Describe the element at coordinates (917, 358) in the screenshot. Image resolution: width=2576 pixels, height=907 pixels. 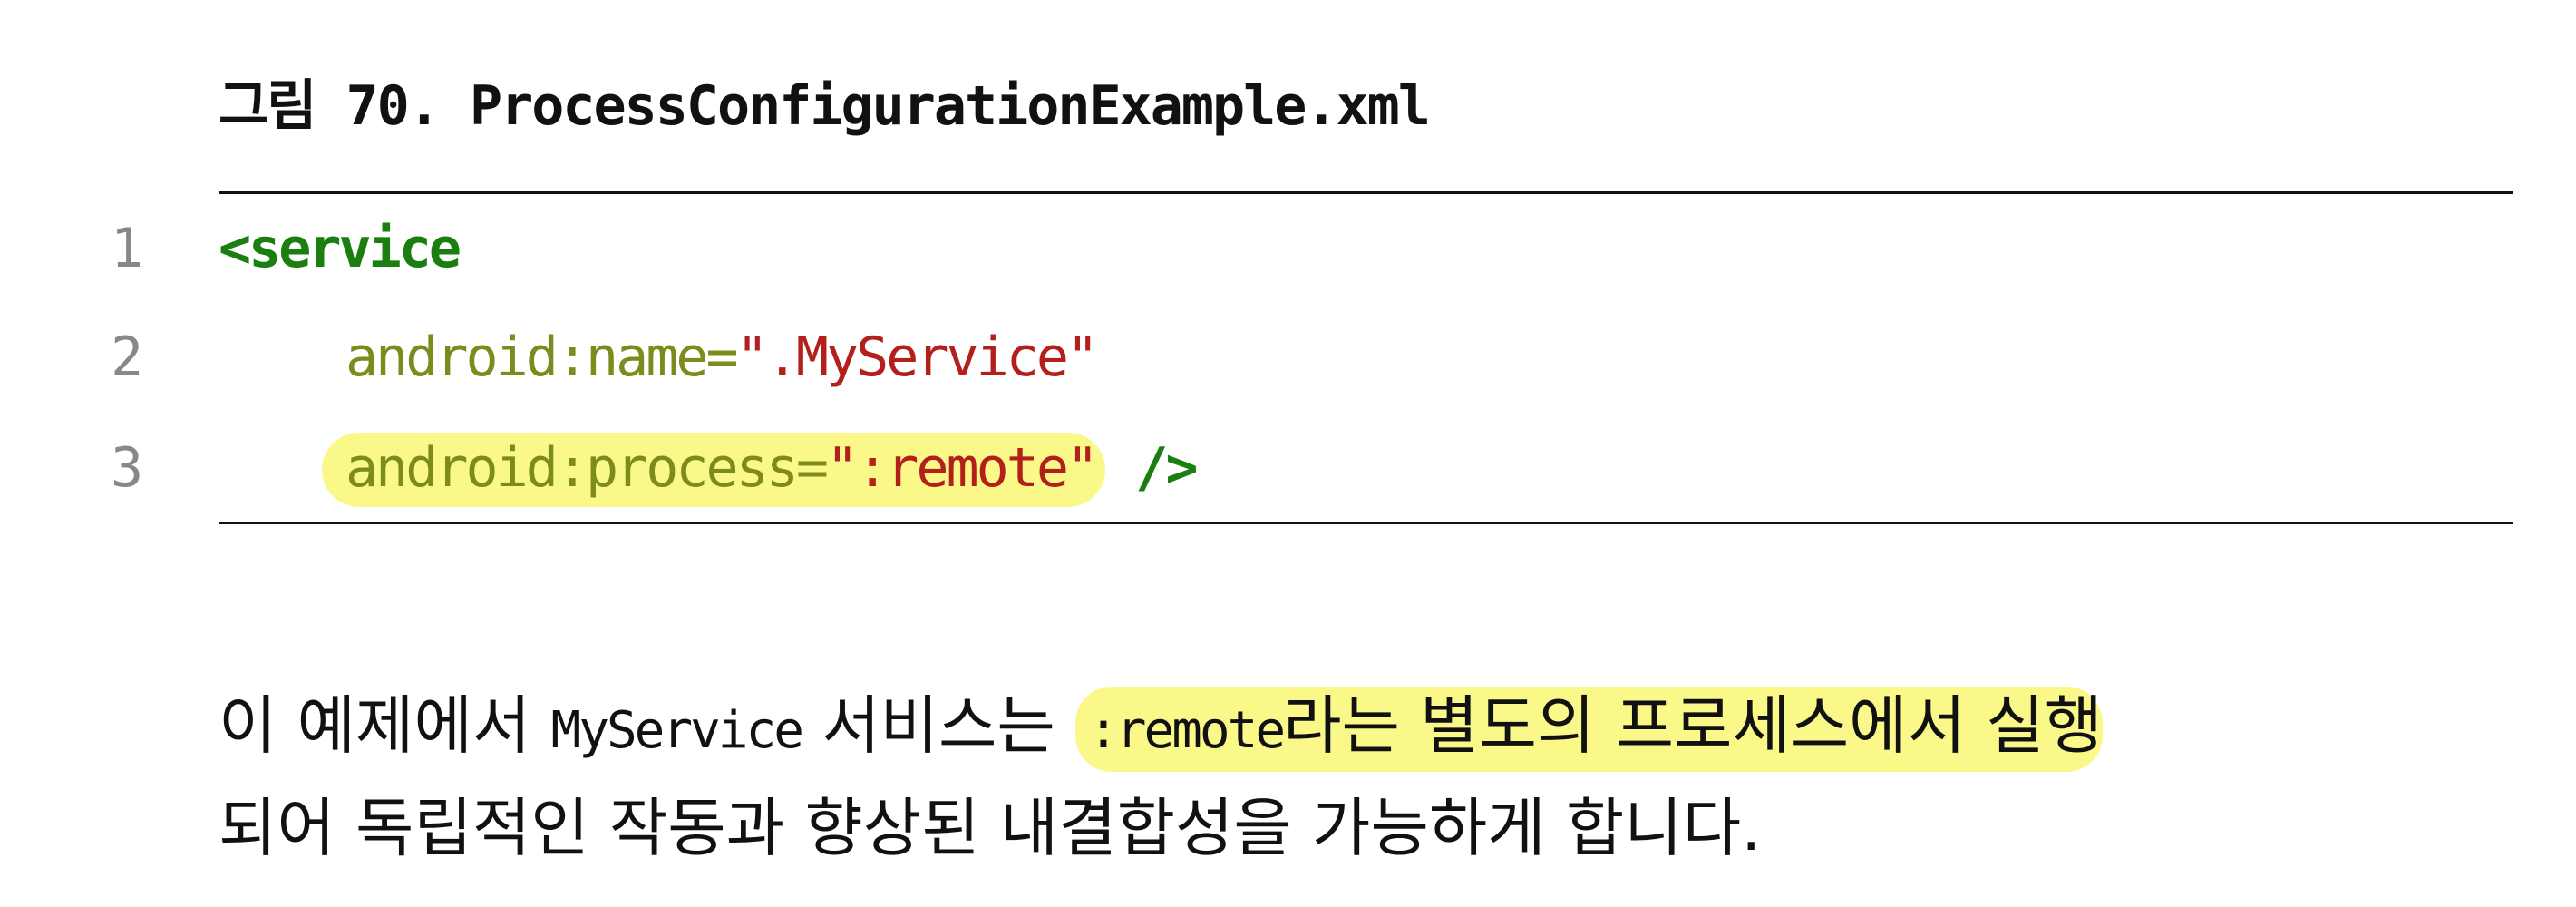
I see `xml-attribute-value: ".MyService"` at that location.